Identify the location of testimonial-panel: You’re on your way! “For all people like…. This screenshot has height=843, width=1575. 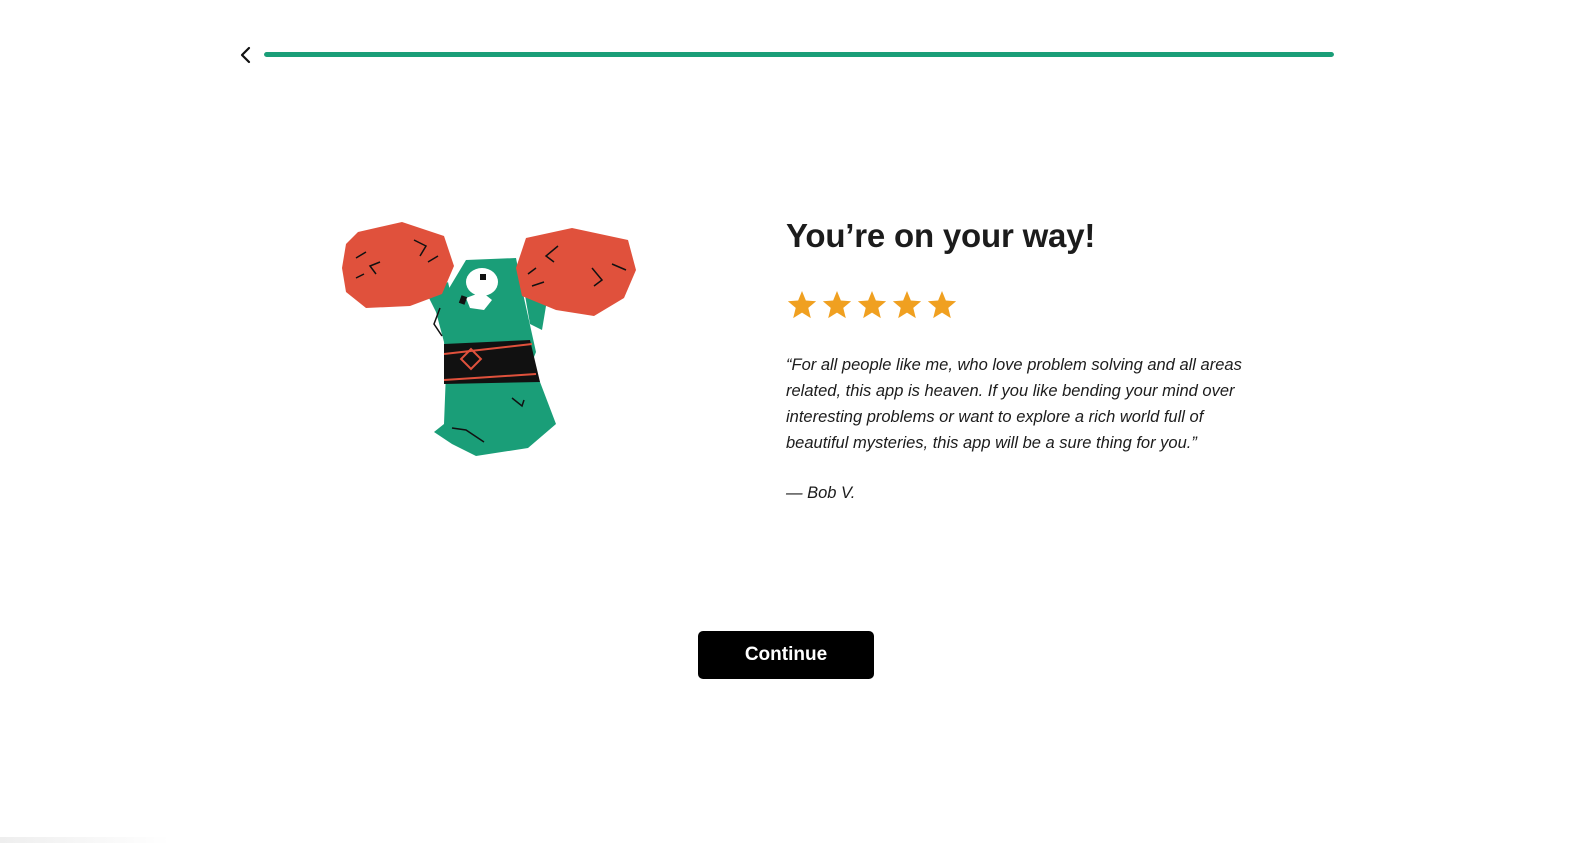
(1021, 368).